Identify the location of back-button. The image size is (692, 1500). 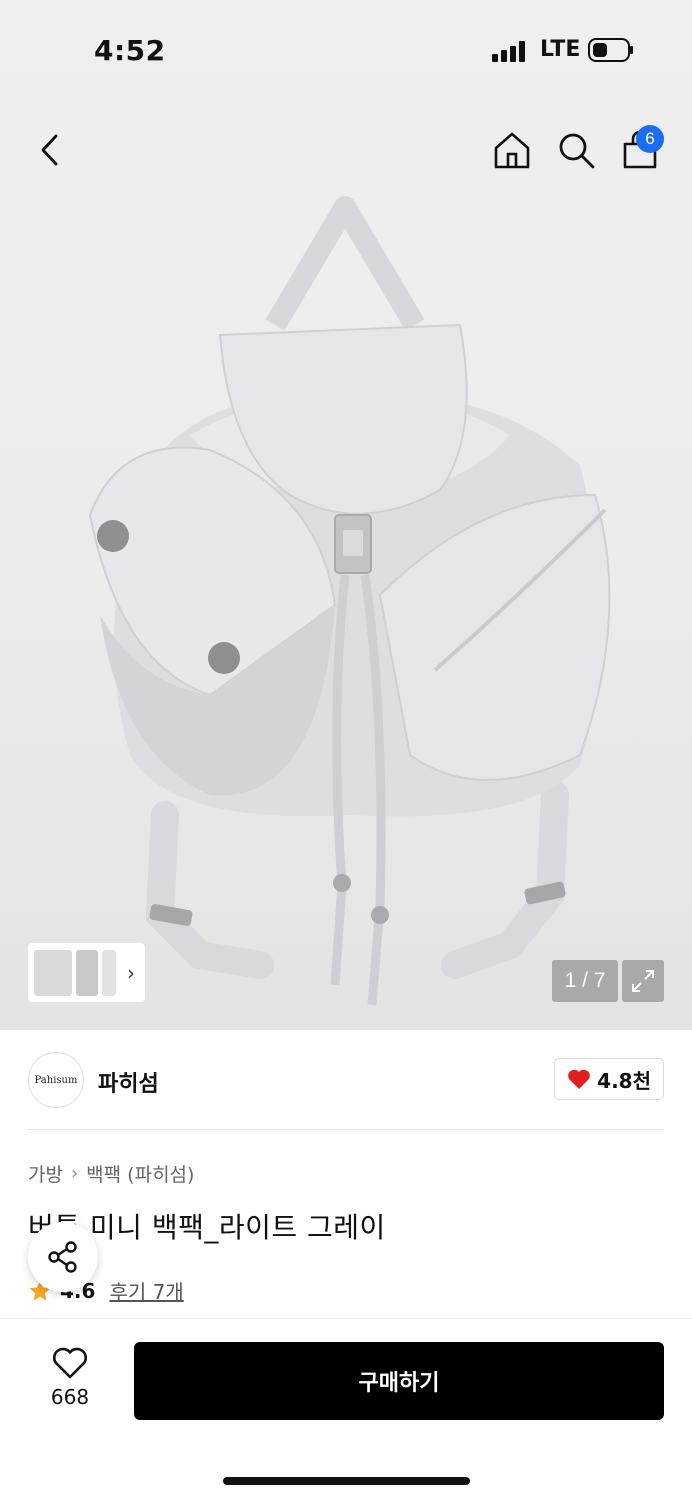
(50, 150).